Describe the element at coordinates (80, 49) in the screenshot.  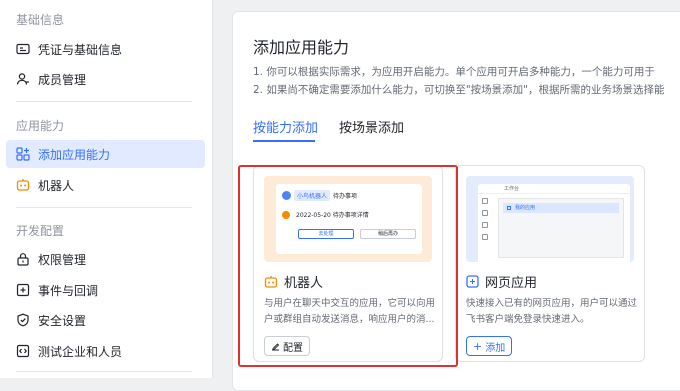
I see `sidebar-item-label: 凭证与基础信息` at that location.